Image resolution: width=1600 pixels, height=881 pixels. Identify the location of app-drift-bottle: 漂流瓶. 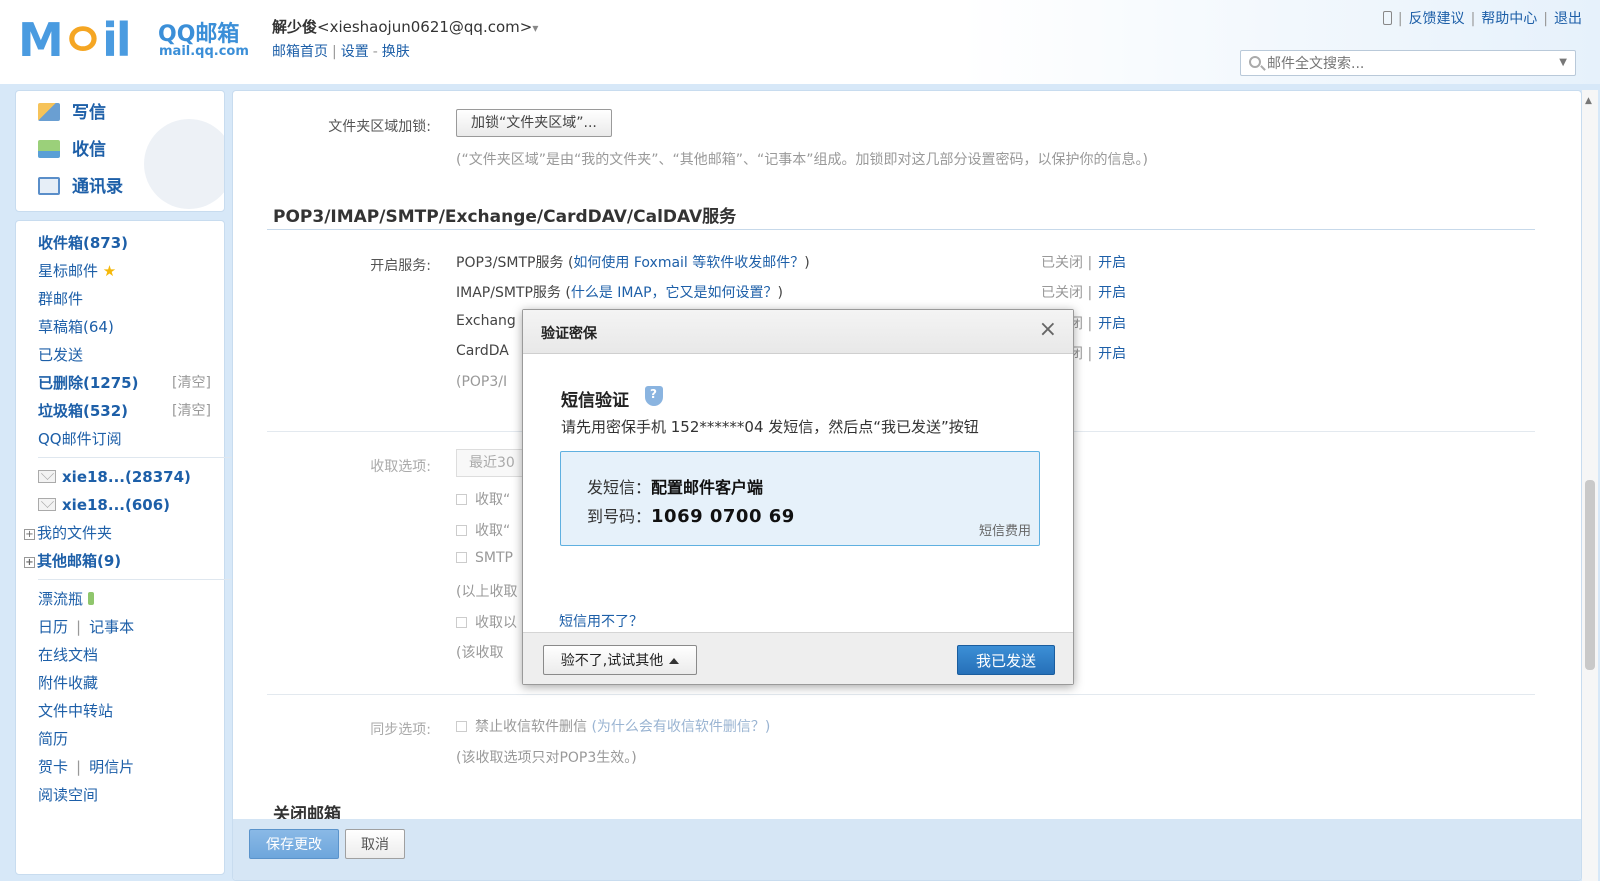
(66, 599).